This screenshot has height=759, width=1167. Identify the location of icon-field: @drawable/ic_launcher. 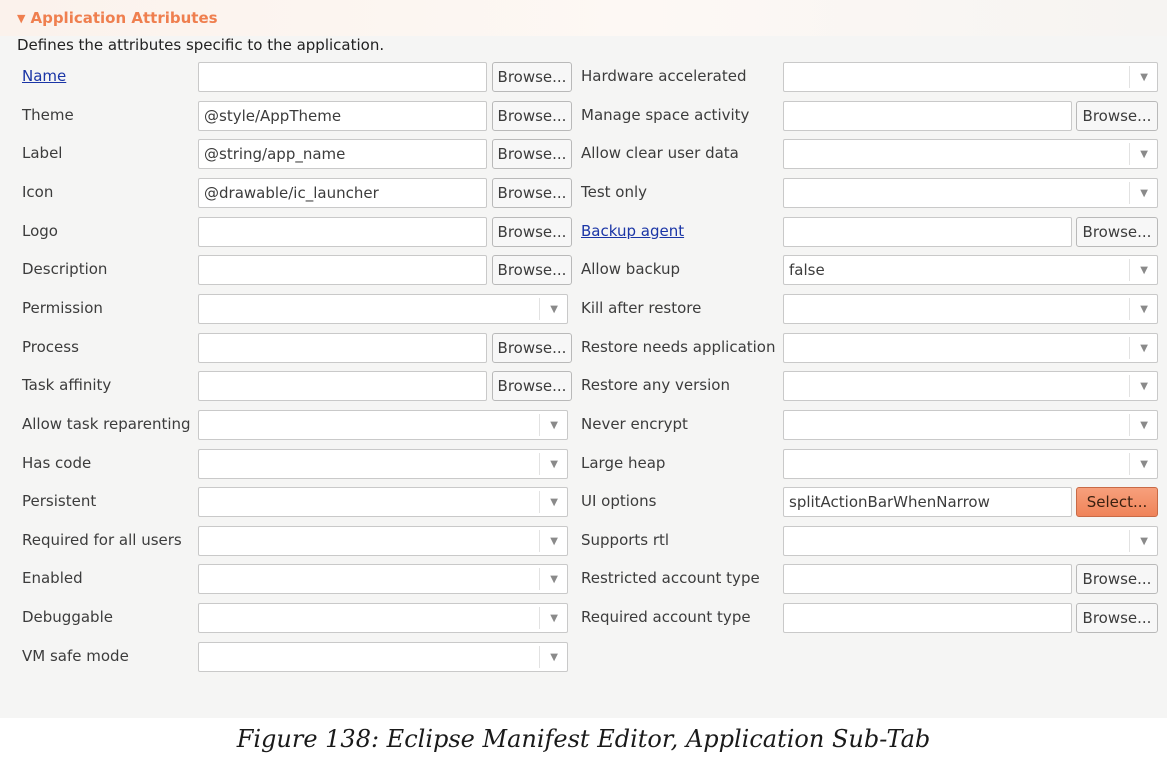
(342, 192).